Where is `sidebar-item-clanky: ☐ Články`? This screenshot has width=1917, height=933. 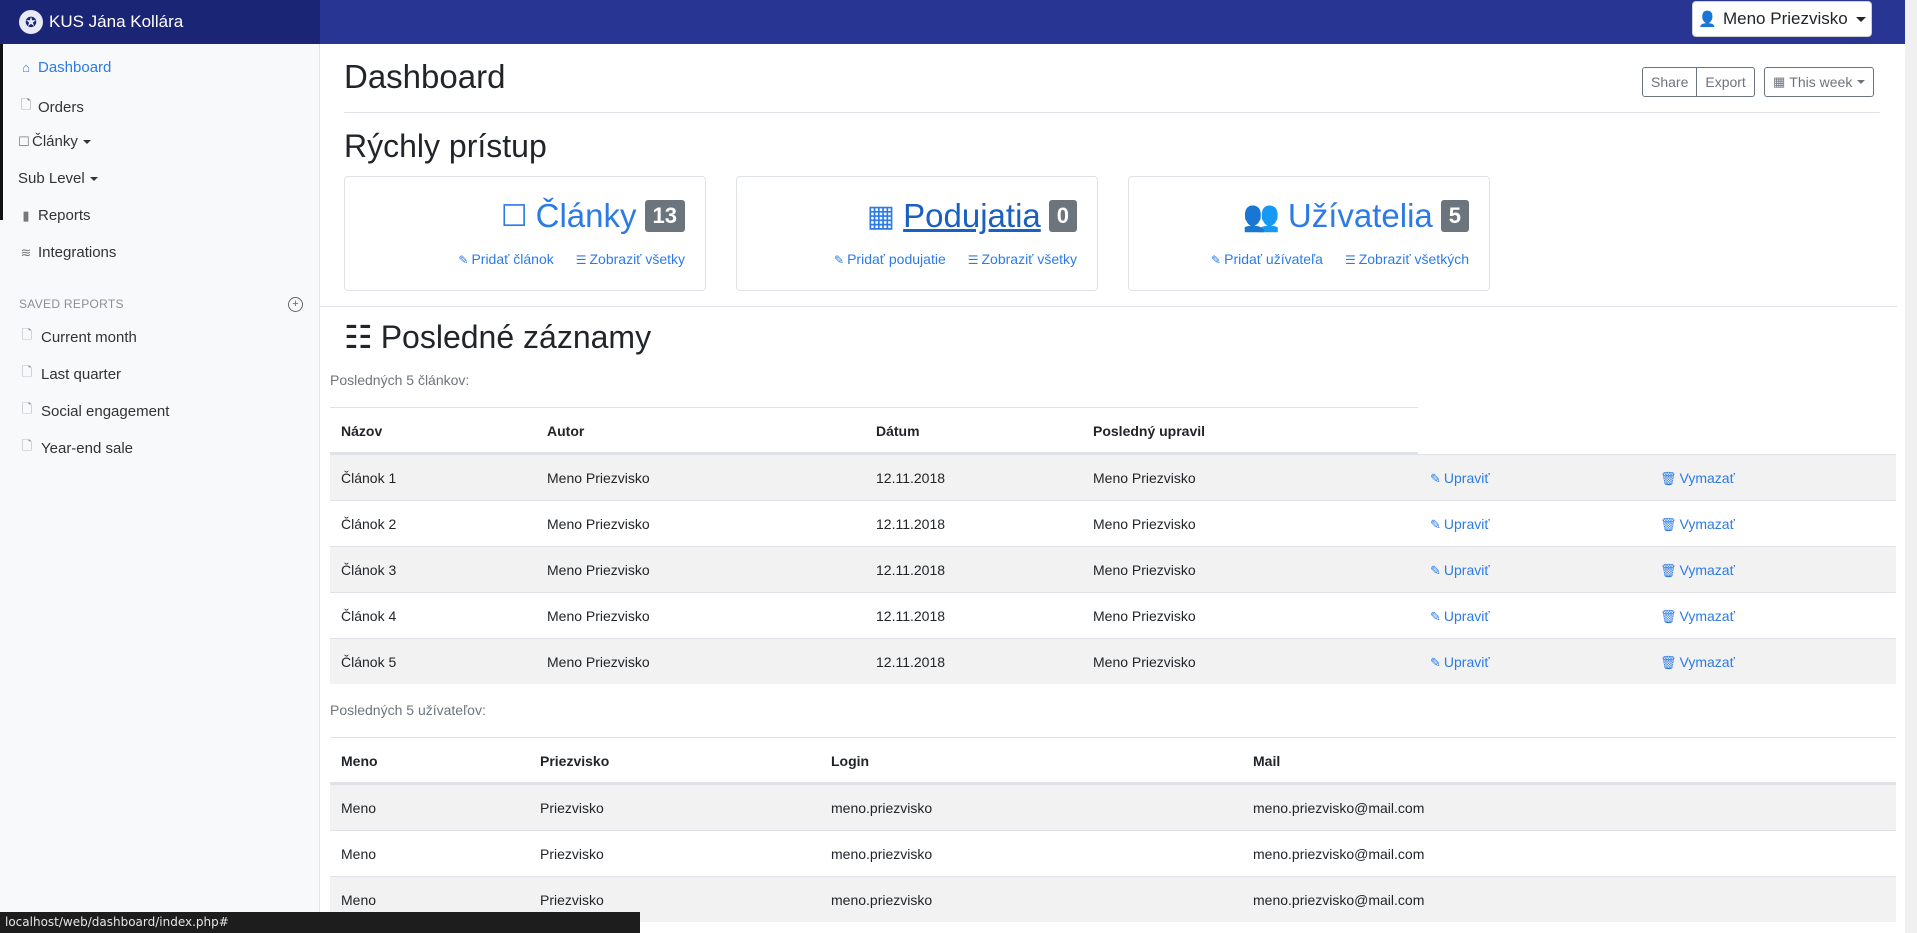
sidebar-item-clanky: ☐ Články is located at coordinates (54, 141).